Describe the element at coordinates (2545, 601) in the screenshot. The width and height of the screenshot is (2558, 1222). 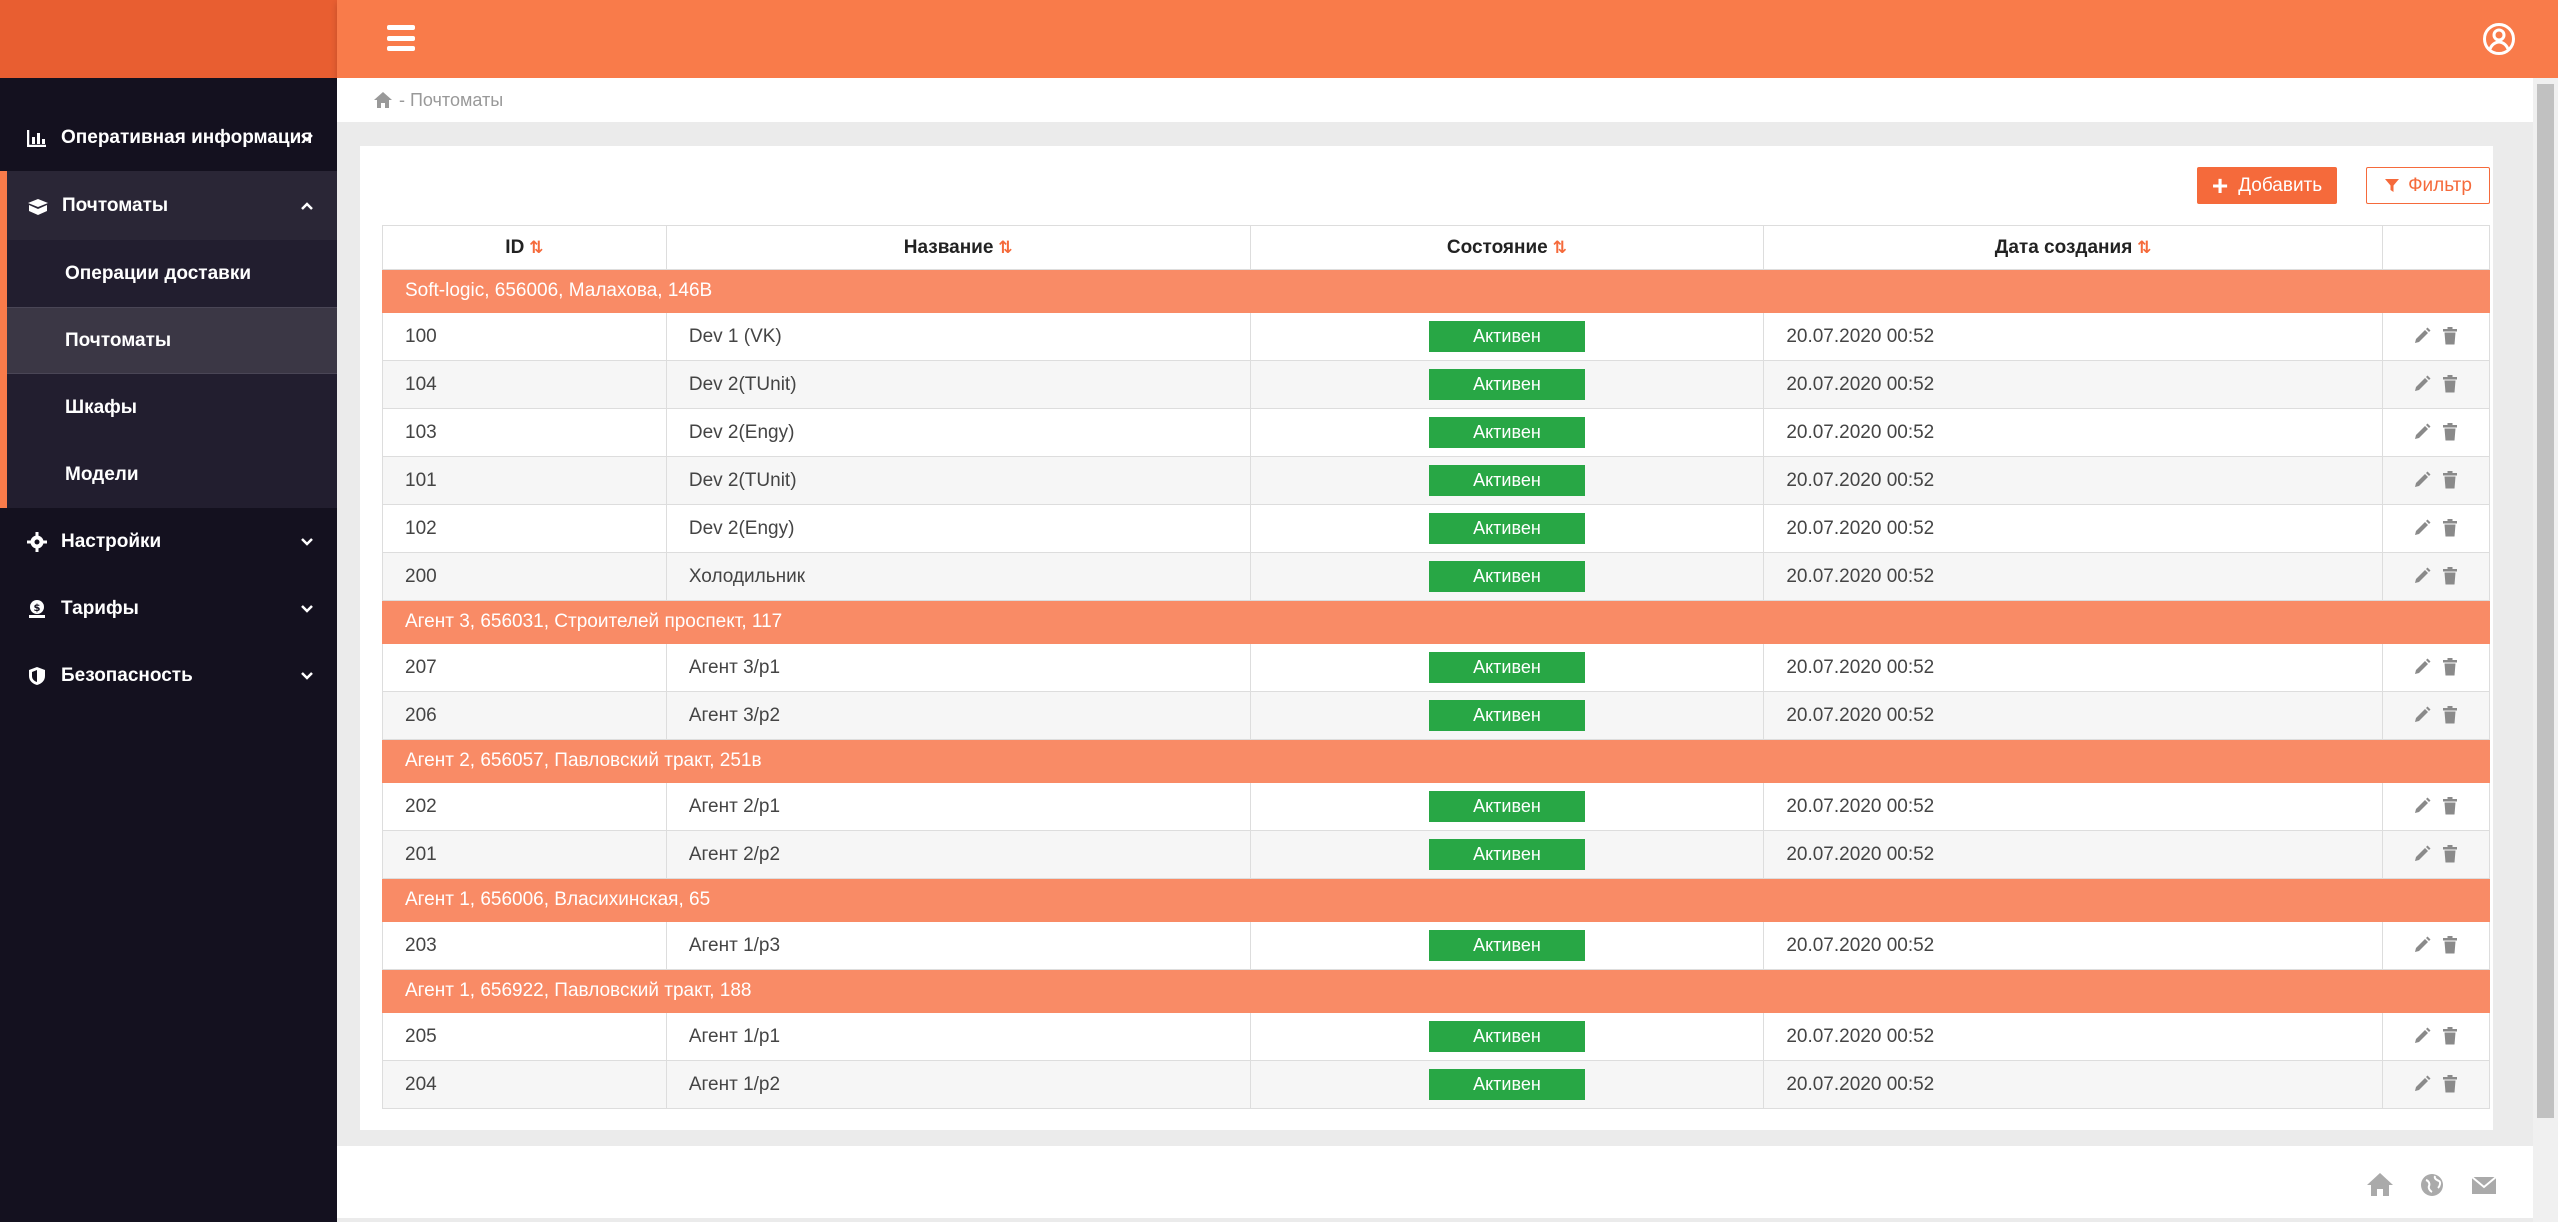
I see `scrollbar-thumb` at that location.